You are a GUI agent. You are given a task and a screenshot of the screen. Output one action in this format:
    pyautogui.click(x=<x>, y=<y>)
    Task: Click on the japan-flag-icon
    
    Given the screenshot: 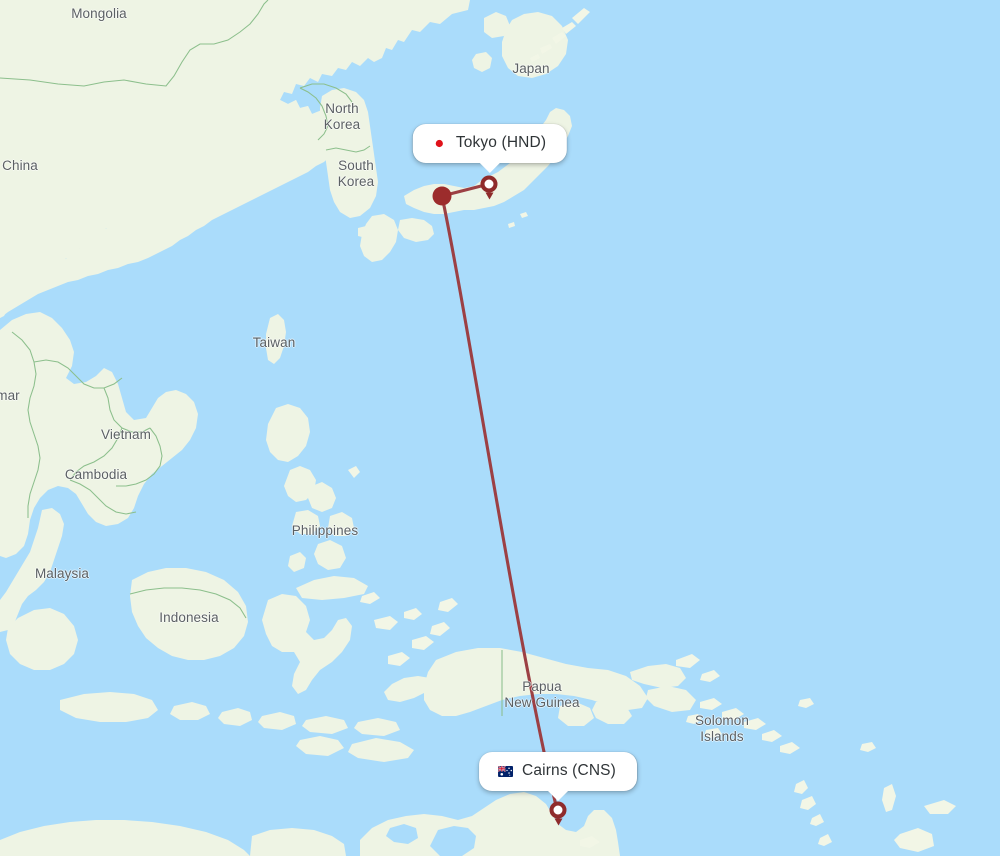 What is the action you would take?
    pyautogui.click(x=439, y=143)
    